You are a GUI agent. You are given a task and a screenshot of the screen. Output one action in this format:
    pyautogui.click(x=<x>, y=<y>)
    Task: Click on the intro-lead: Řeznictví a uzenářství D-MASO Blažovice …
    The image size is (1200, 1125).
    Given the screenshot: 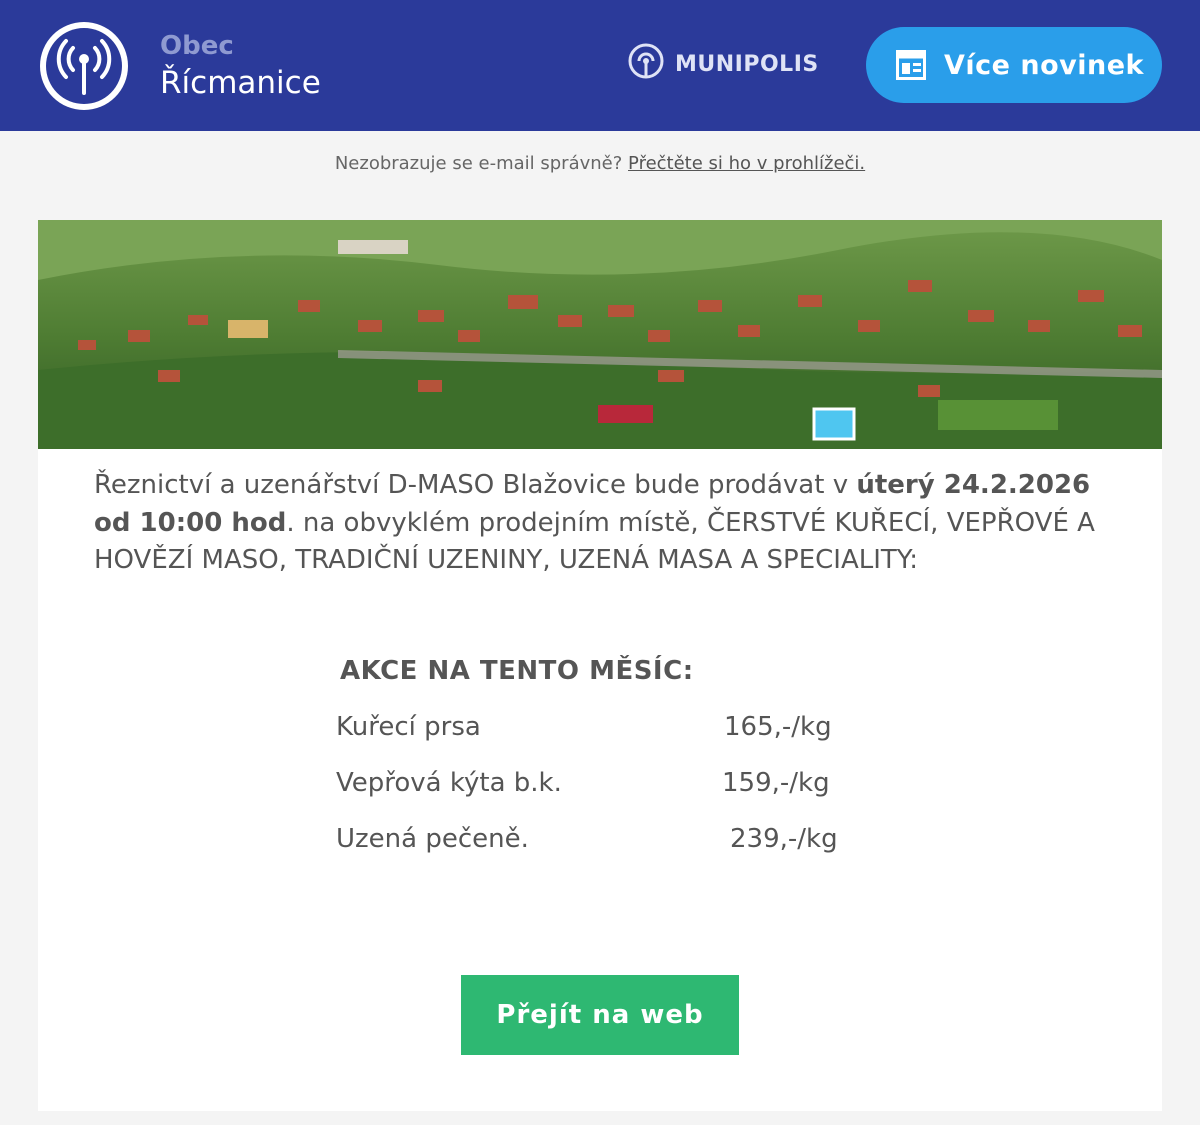 What is the action you would take?
    pyautogui.click(x=475, y=485)
    